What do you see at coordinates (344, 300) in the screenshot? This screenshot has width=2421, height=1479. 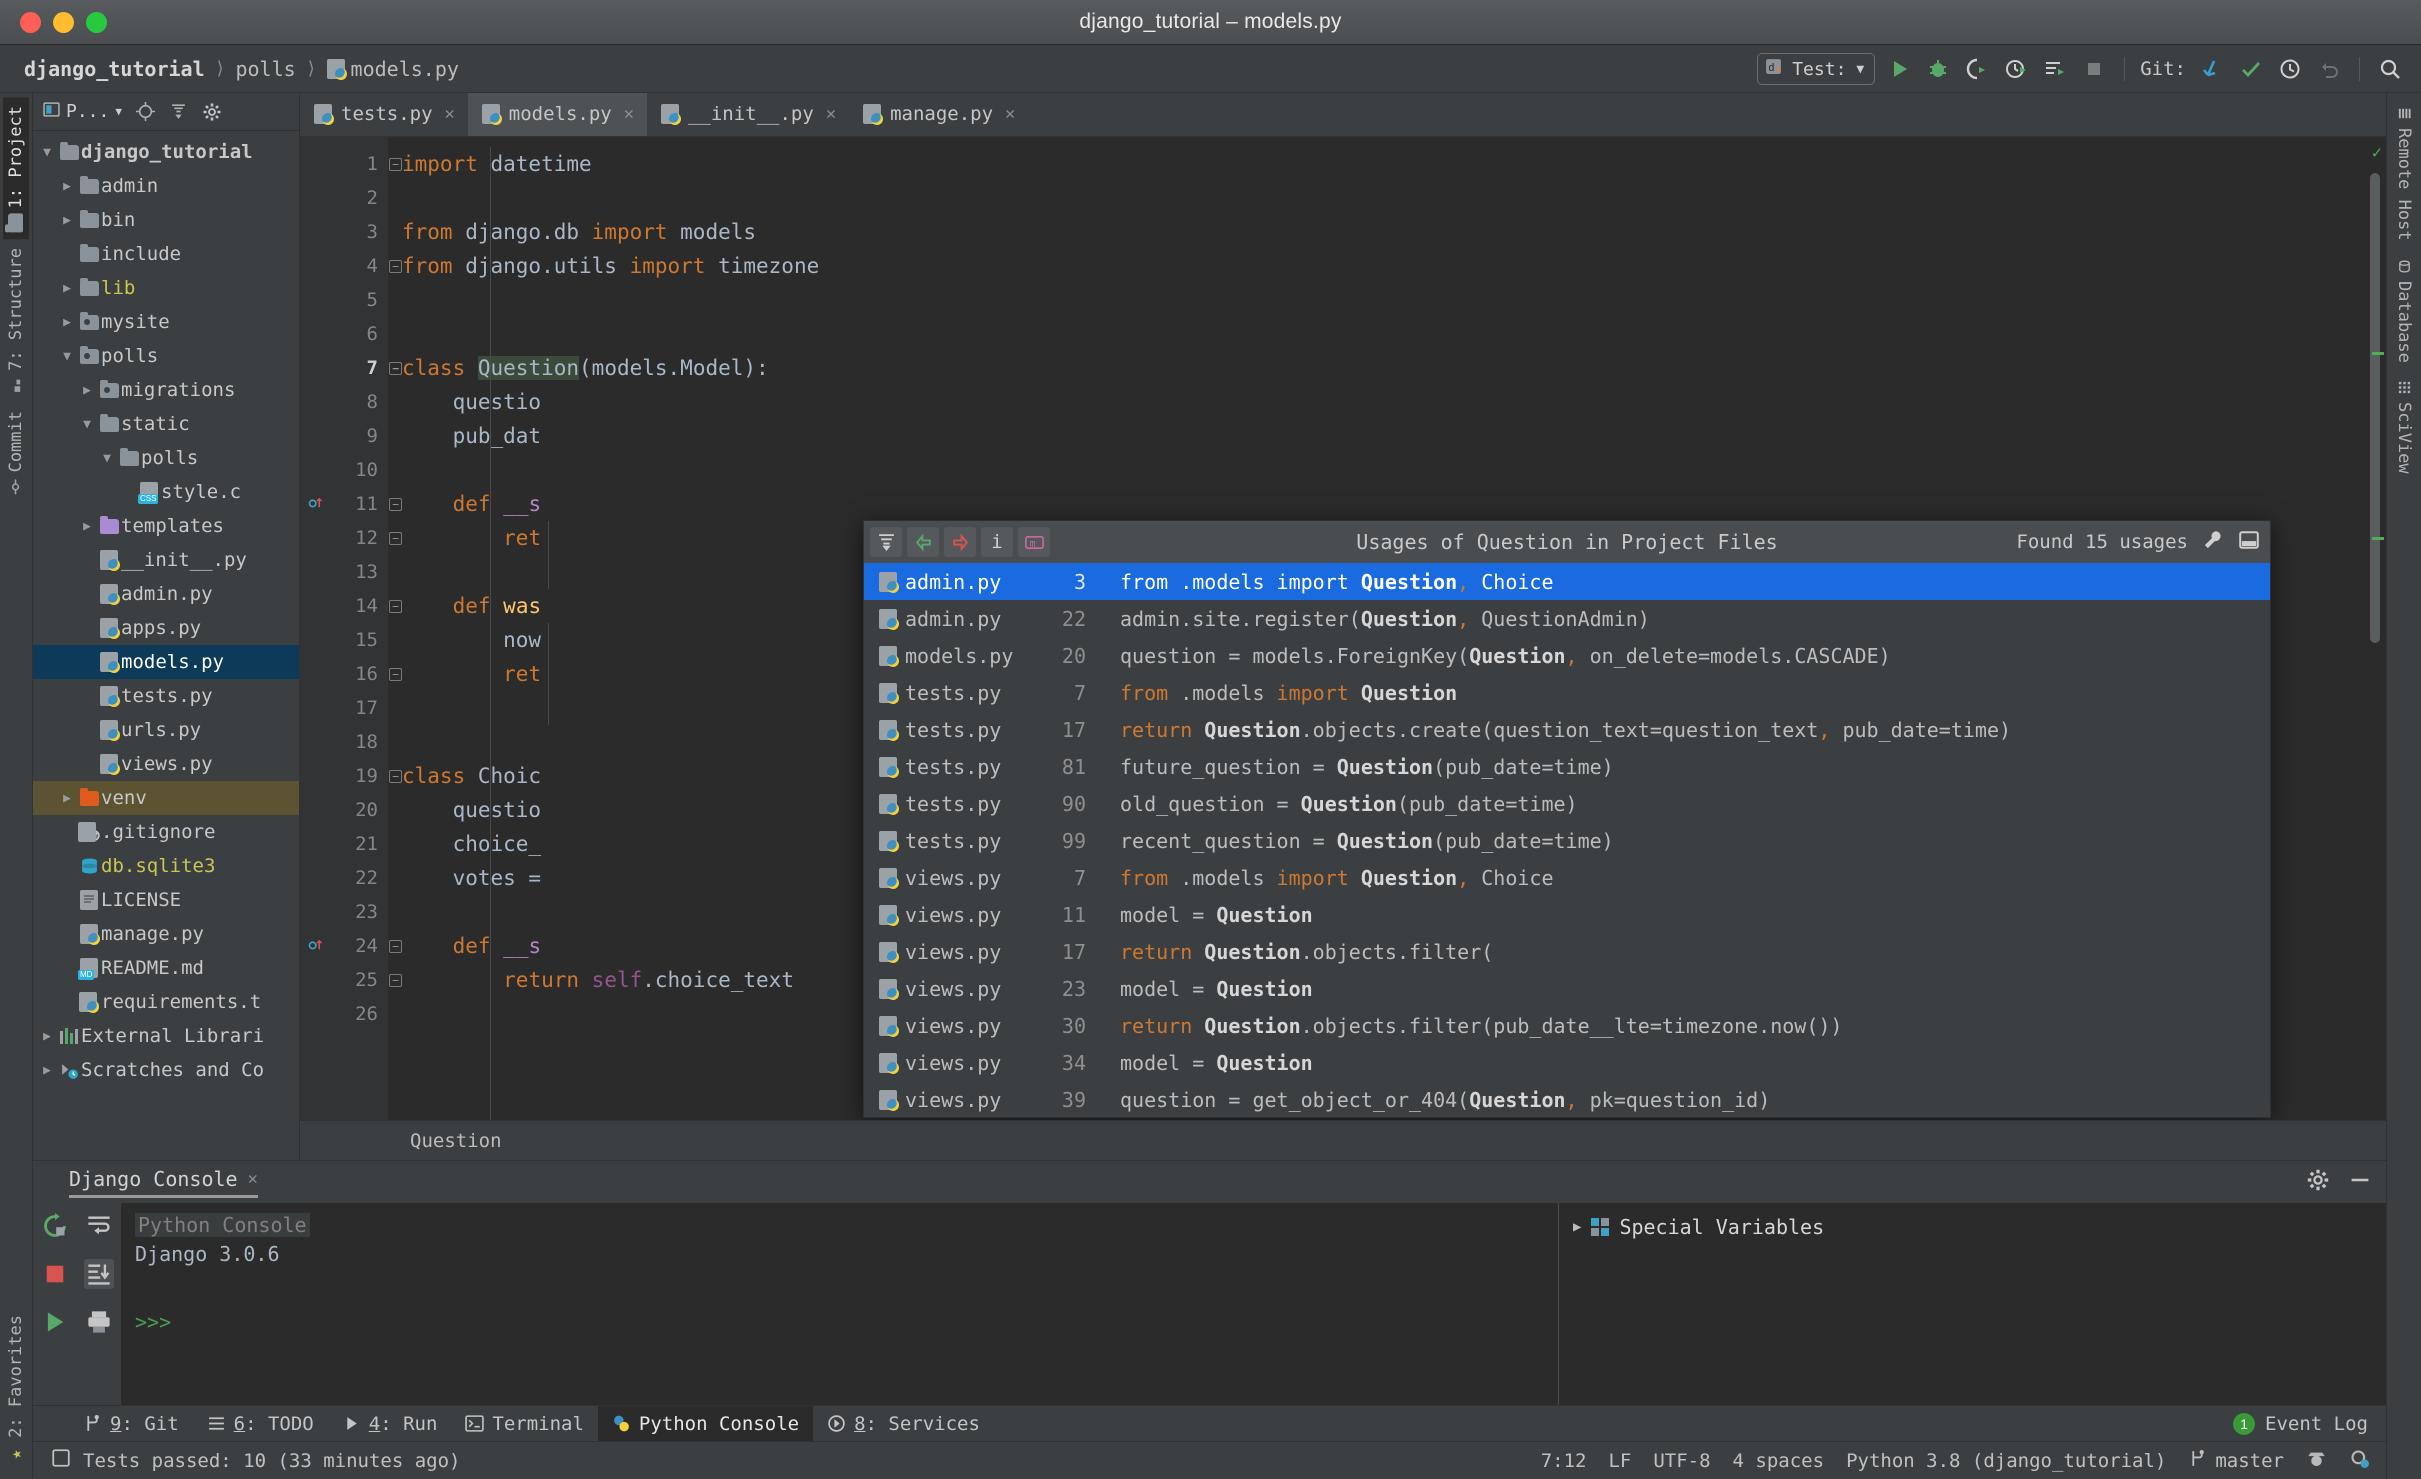 I see `line-number: 5` at bounding box center [344, 300].